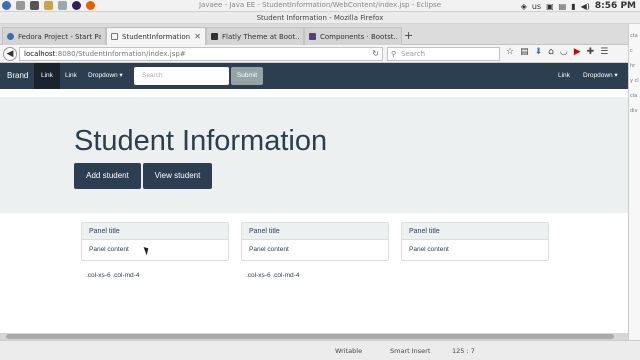 Image resolution: width=640 pixels, height=360 pixels. I want to click on page-icon, so click(114, 36).